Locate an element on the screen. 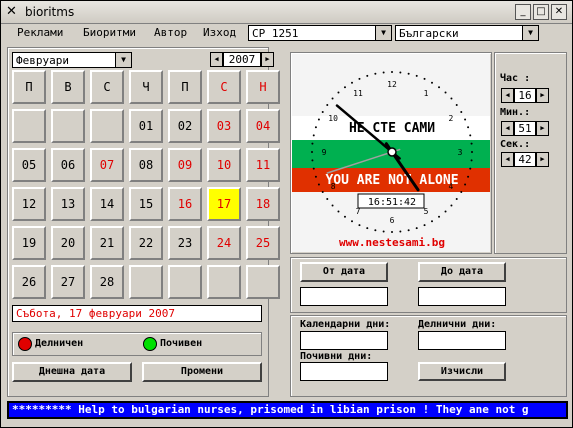  day-cell-01: 01 is located at coordinates (146, 126).